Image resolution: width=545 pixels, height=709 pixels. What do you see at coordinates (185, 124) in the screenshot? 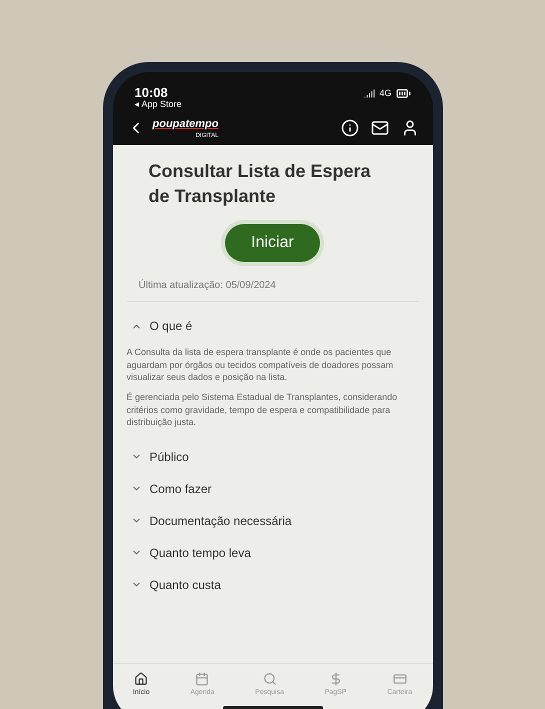
I see `logo-title: poupatempo` at bounding box center [185, 124].